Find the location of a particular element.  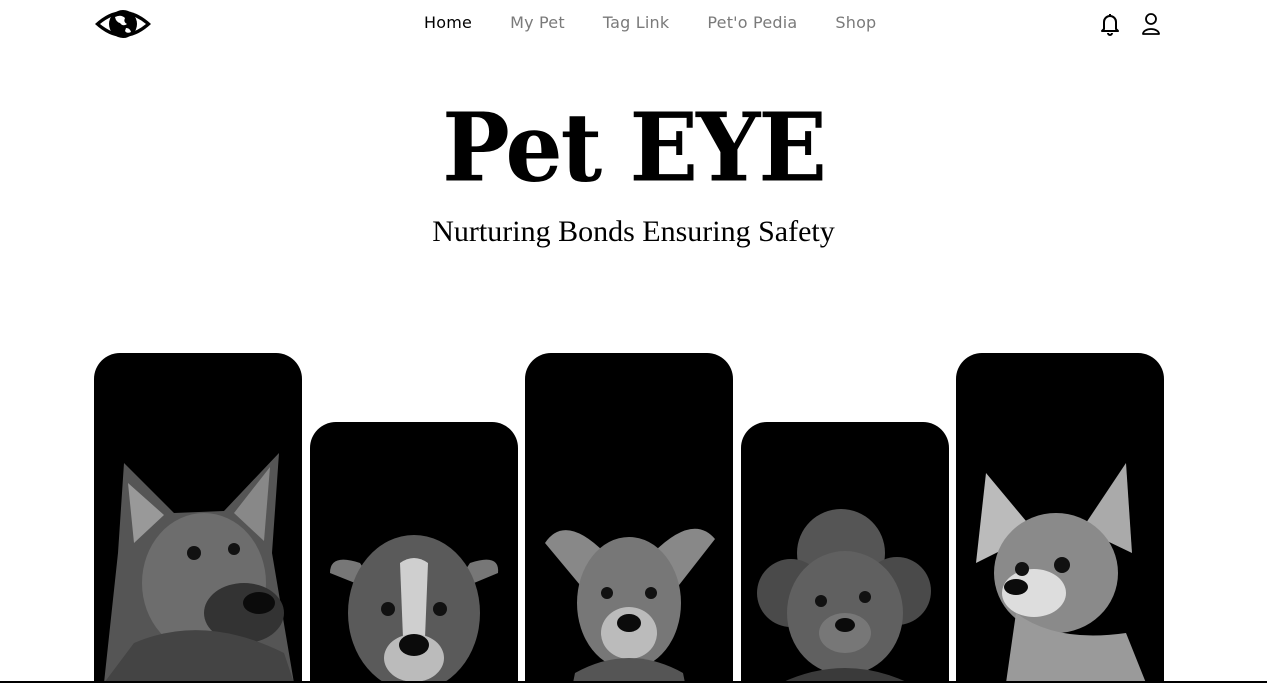

user-icon is located at coordinates (1151, 24).